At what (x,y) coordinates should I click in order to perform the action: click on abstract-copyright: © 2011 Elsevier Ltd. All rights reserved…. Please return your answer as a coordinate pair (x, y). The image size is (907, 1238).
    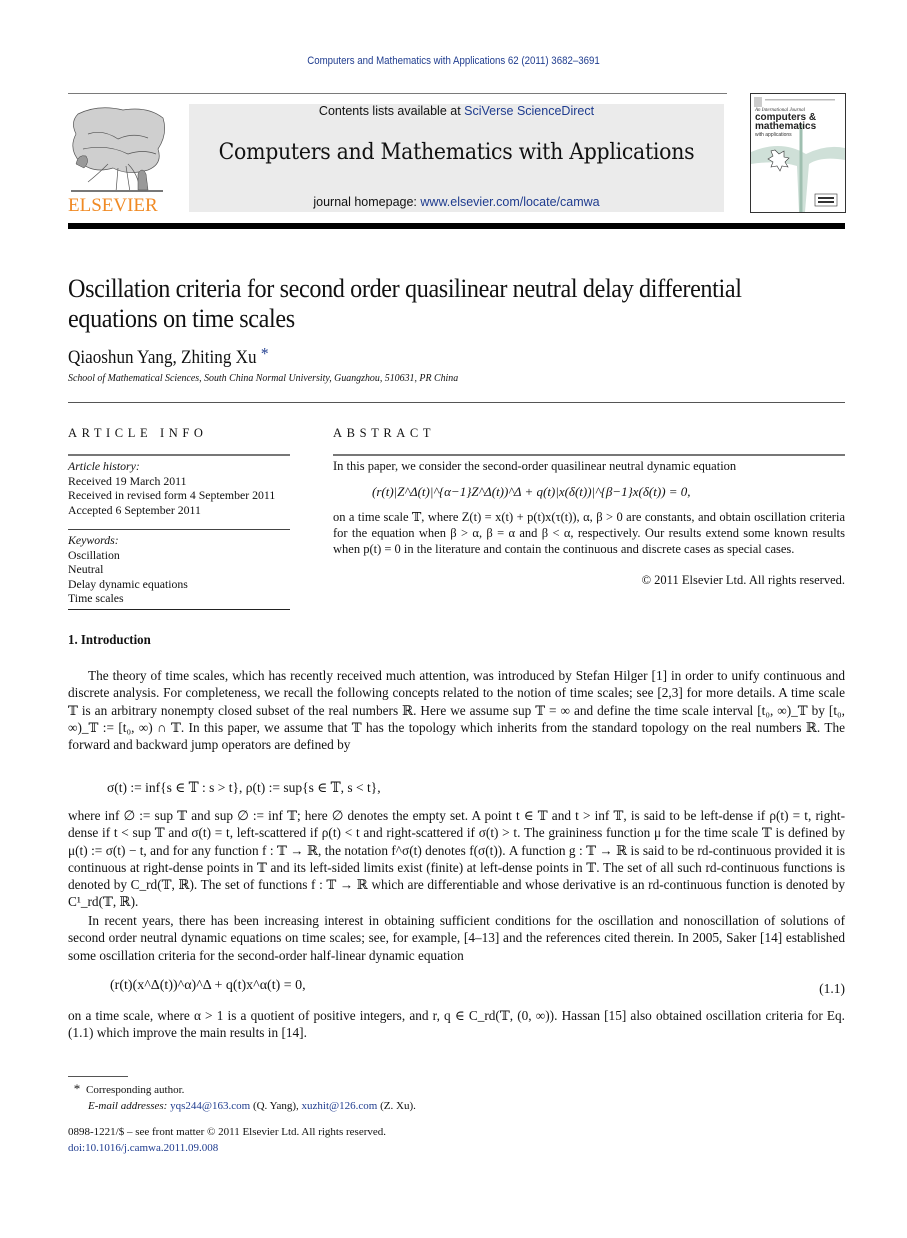
    Looking at the image, I should click on (743, 580).